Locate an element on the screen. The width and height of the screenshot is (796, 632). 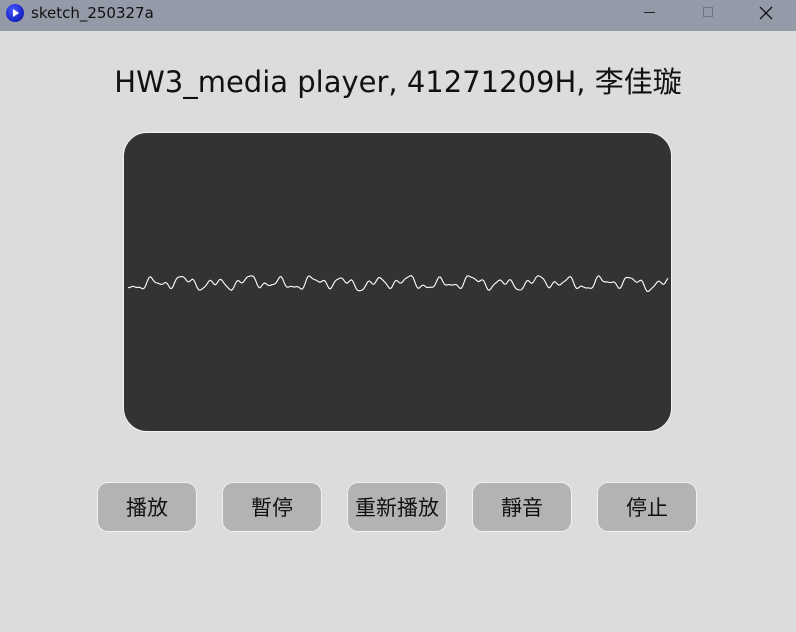
close-button is located at coordinates (766, 15).